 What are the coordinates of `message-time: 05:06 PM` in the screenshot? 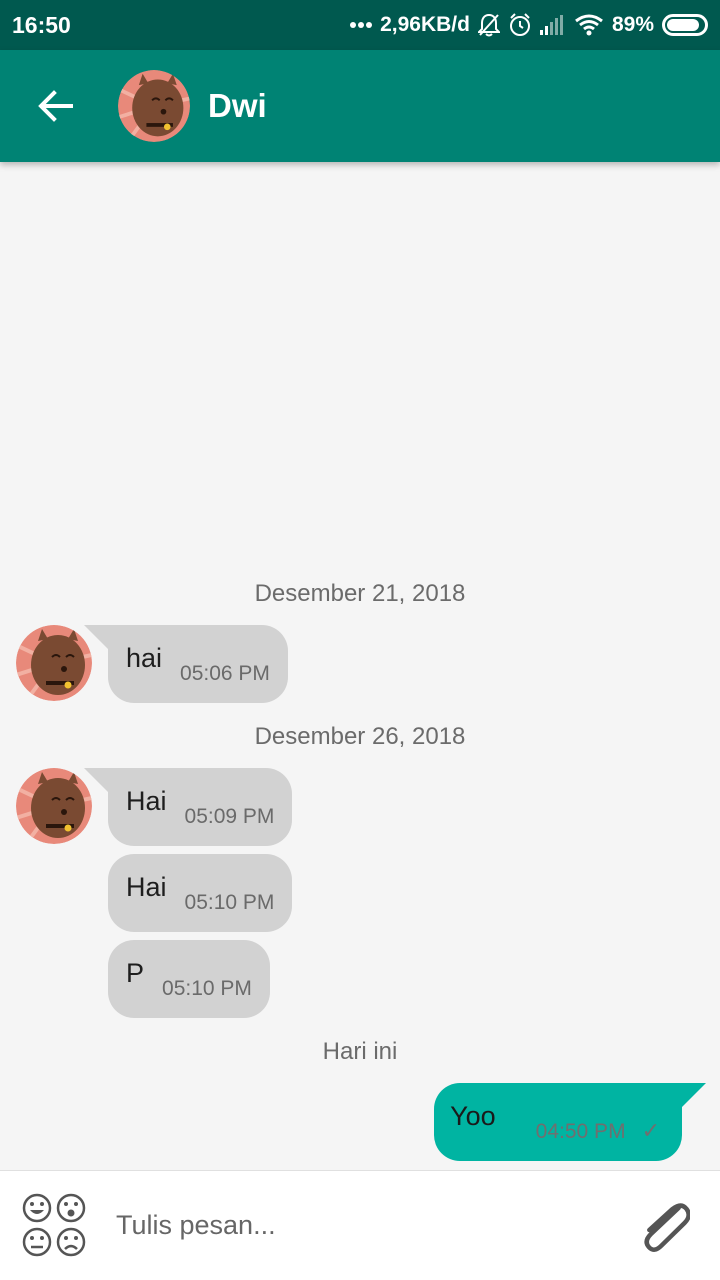 It's located at (225, 673).